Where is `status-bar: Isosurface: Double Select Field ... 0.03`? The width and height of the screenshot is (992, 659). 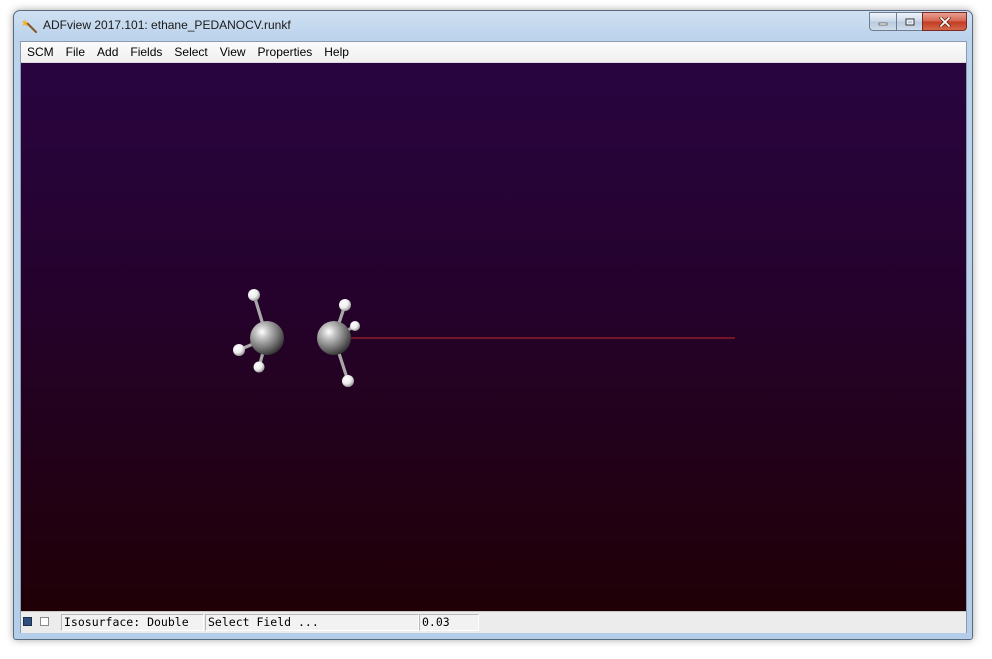
status-bar: Isosurface: Double Select Field ... 0.03 is located at coordinates (493, 622).